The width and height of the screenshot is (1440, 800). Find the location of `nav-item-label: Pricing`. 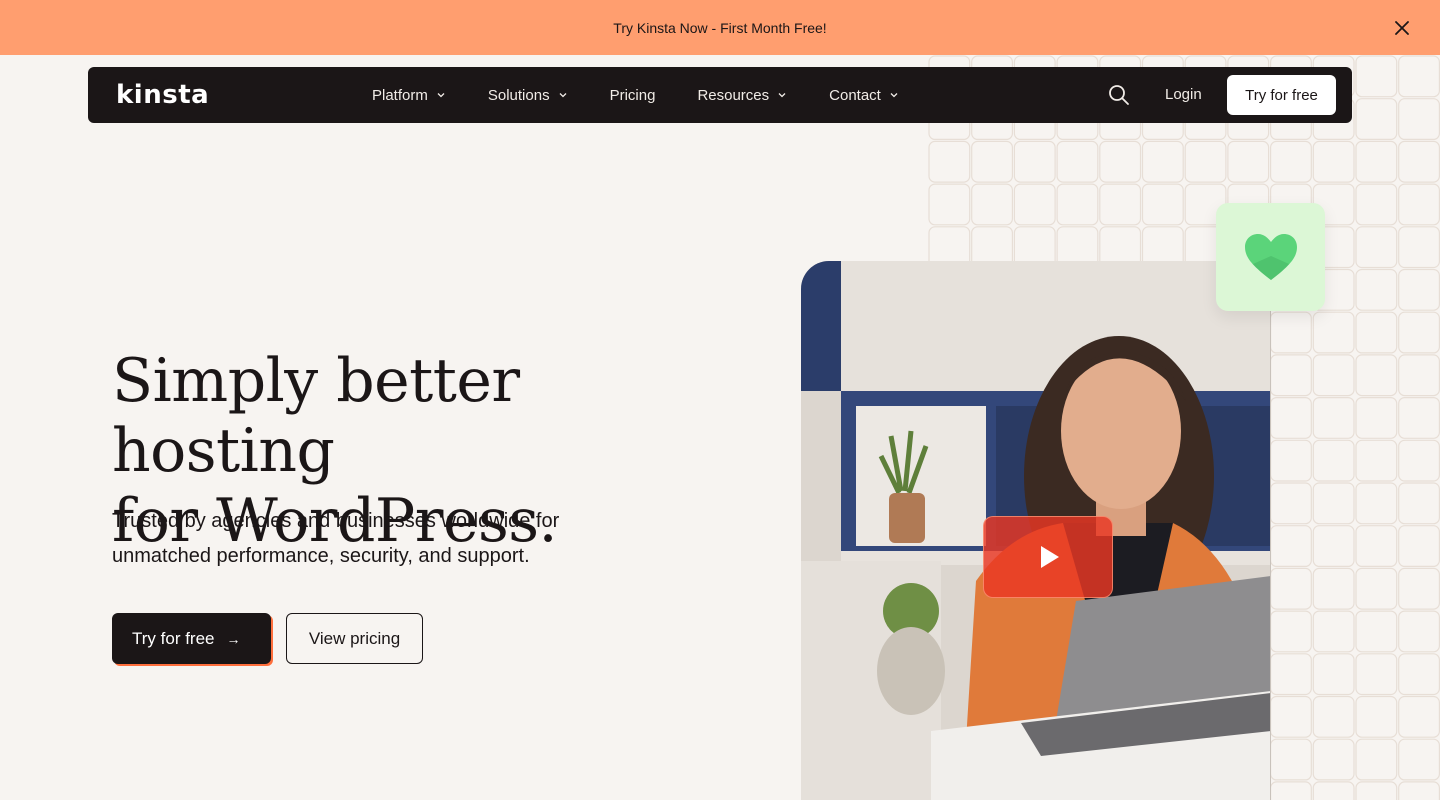

nav-item-label: Pricing is located at coordinates (632, 95).